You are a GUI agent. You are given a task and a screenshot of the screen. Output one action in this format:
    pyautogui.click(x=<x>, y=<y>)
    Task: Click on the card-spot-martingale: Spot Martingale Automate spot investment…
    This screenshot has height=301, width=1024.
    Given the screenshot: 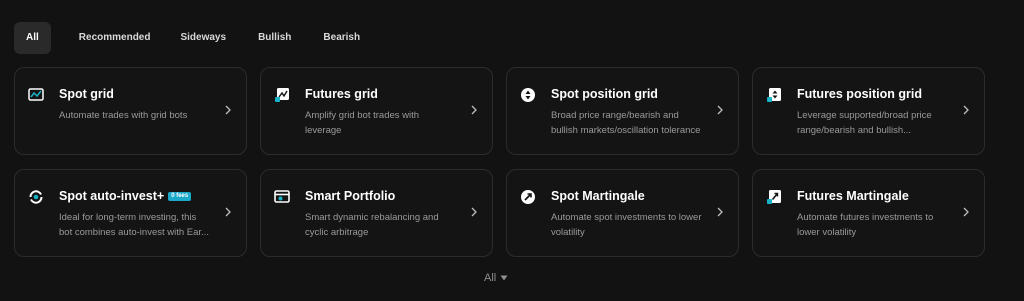 What is the action you would take?
    pyautogui.click(x=622, y=213)
    